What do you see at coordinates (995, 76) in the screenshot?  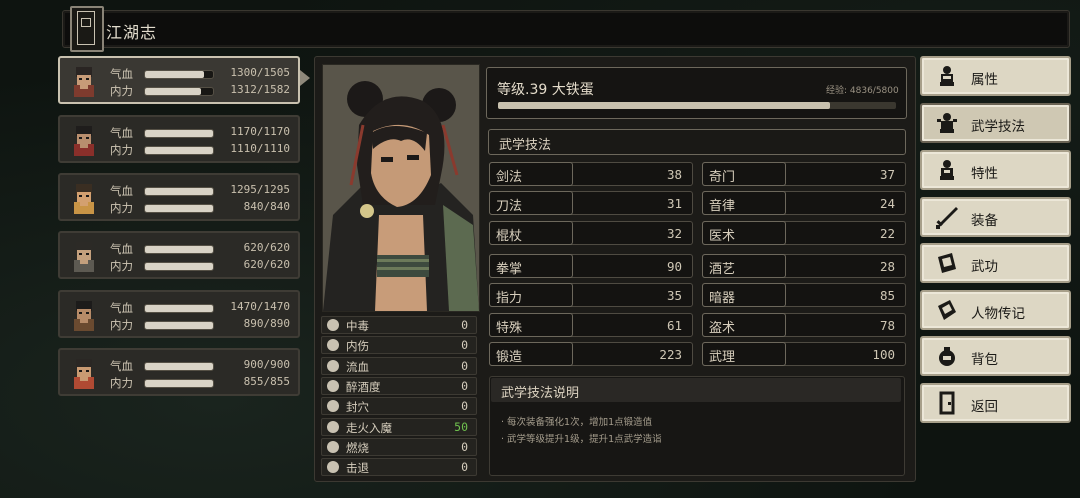 I see `menu-button: 属性` at bounding box center [995, 76].